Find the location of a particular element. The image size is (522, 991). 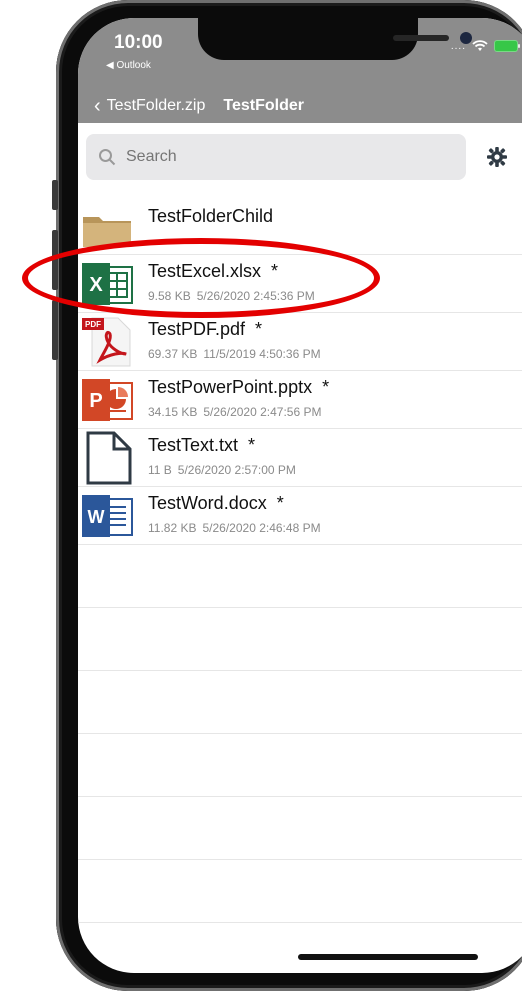

word-icon: W is located at coordinates (107, 516).